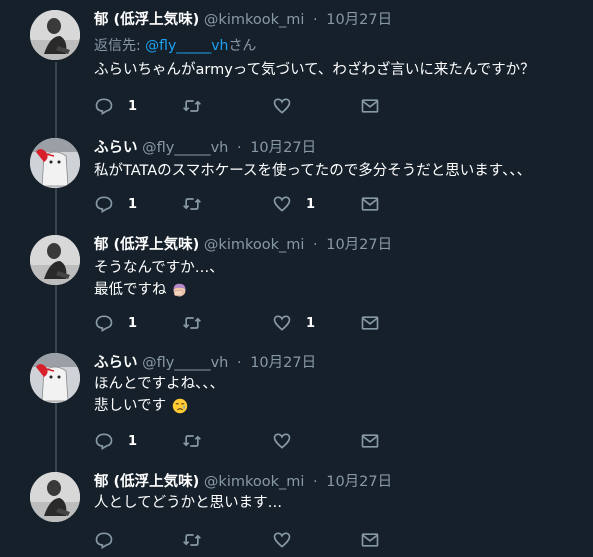 This screenshot has width=593, height=557. Describe the element at coordinates (130, 406) in the screenshot. I see `tweet-text-line: 悲しいです` at that location.